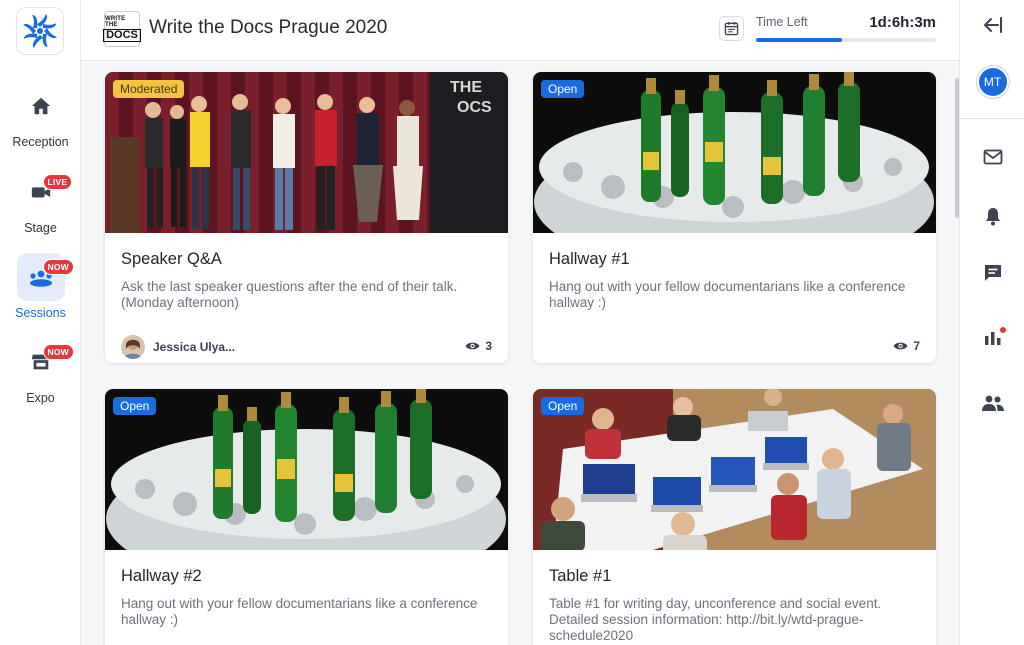  I want to click on nav-item-sessions: NOW Sessions, so click(40, 292).